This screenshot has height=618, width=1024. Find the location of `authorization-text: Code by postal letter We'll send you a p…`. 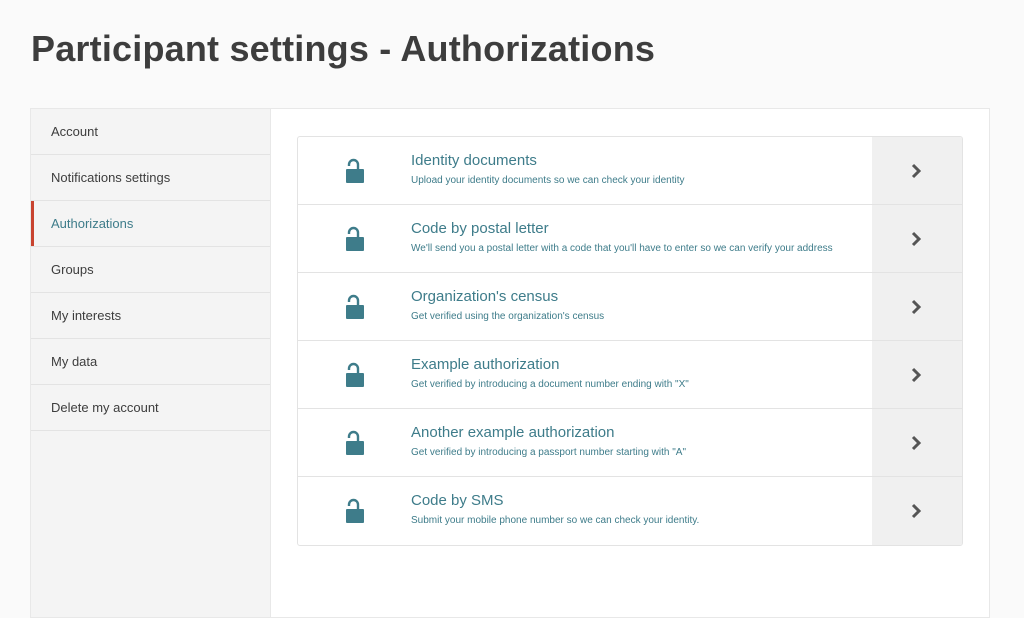

authorization-text: Code by postal letter We'll send you a p… is located at coordinates (641, 238).